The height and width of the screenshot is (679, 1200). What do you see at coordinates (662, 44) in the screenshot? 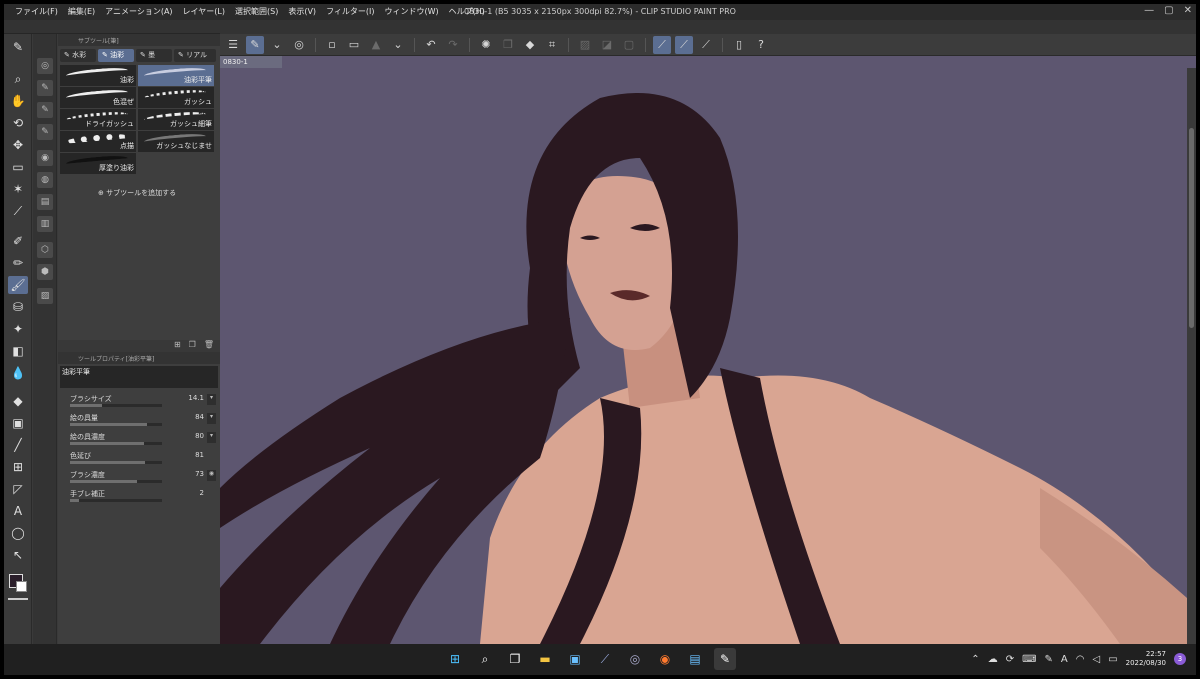
I see `ruler-snap-icon: ⟋` at bounding box center [662, 44].